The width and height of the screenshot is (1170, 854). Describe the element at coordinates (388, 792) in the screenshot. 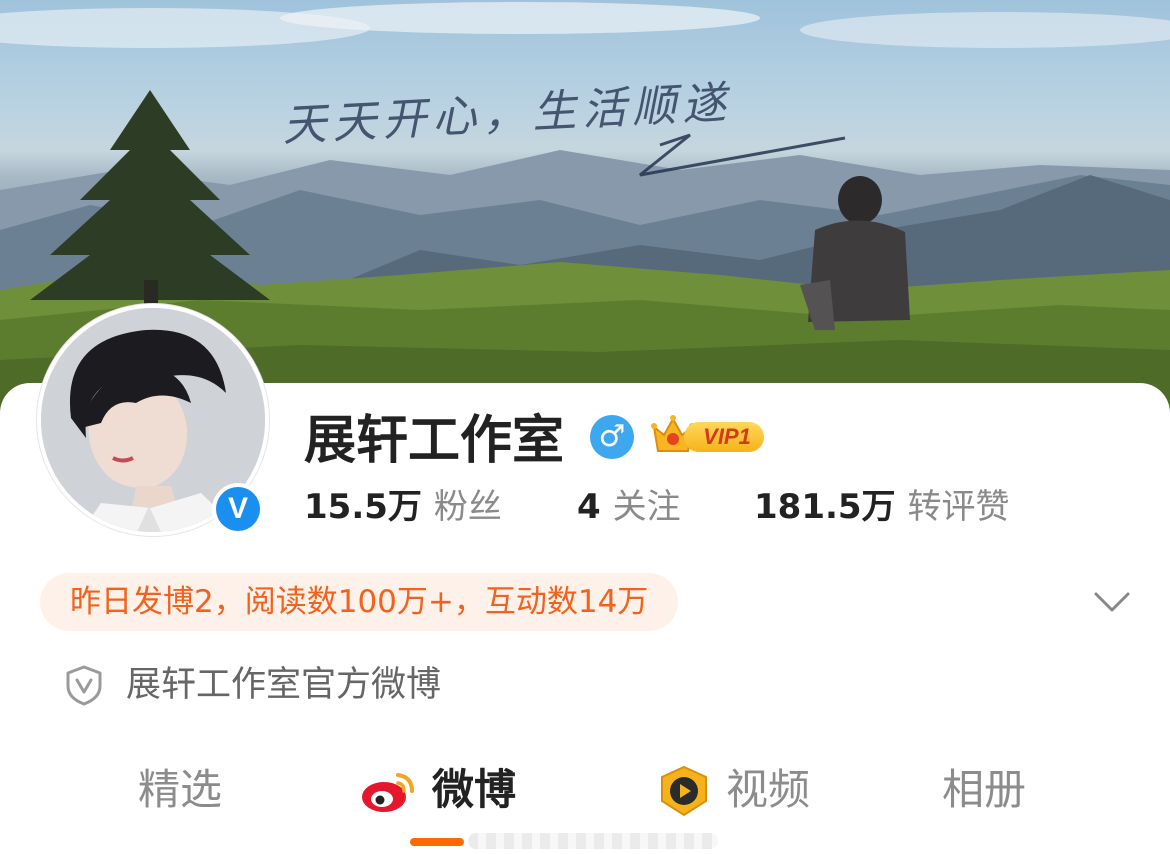

I see `weibo-icon` at that location.